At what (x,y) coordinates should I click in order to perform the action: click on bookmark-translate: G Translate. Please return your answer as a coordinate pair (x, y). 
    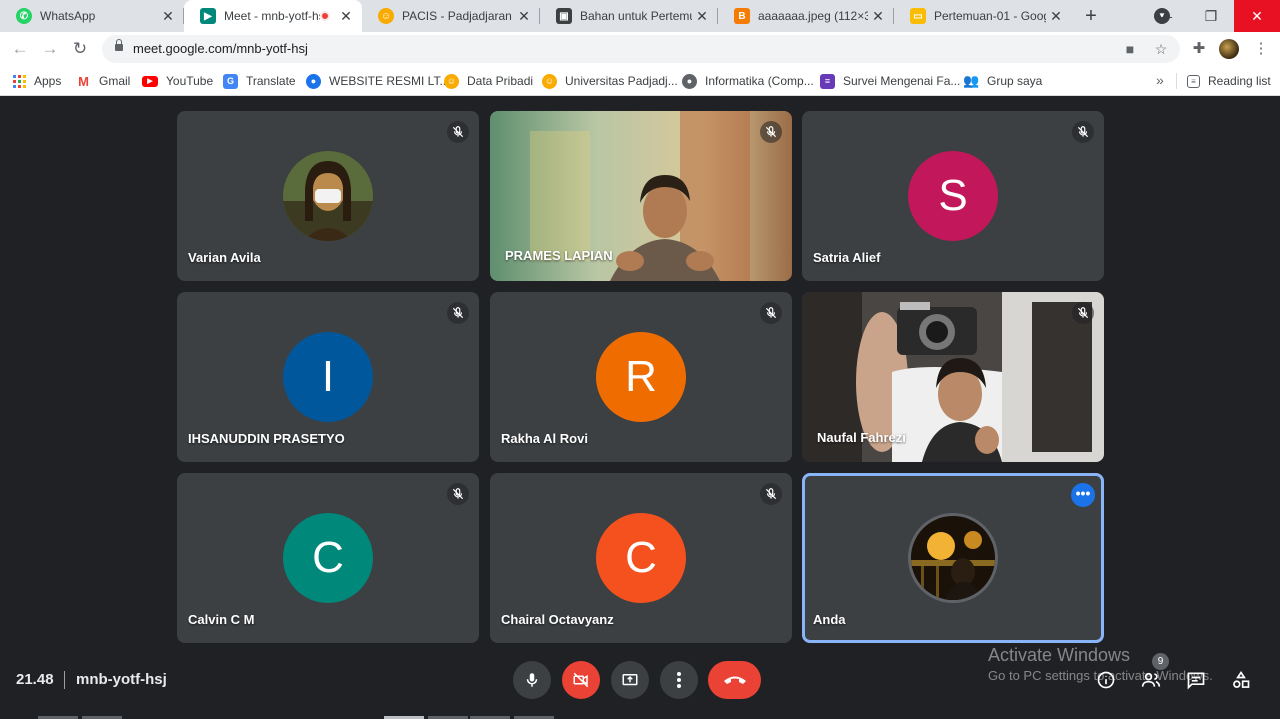
    Looking at the image, I should click on (259, 81).